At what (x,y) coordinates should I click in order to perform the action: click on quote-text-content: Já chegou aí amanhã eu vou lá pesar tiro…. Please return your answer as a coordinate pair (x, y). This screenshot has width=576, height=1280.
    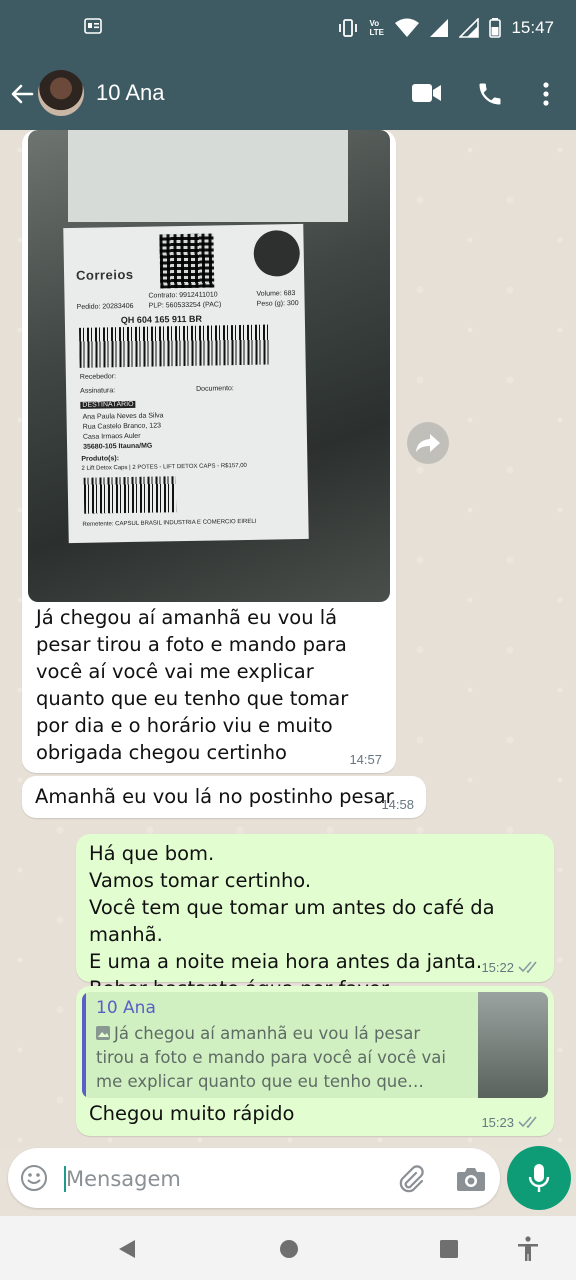
    Looking at the image, I should click on (271, 1057).